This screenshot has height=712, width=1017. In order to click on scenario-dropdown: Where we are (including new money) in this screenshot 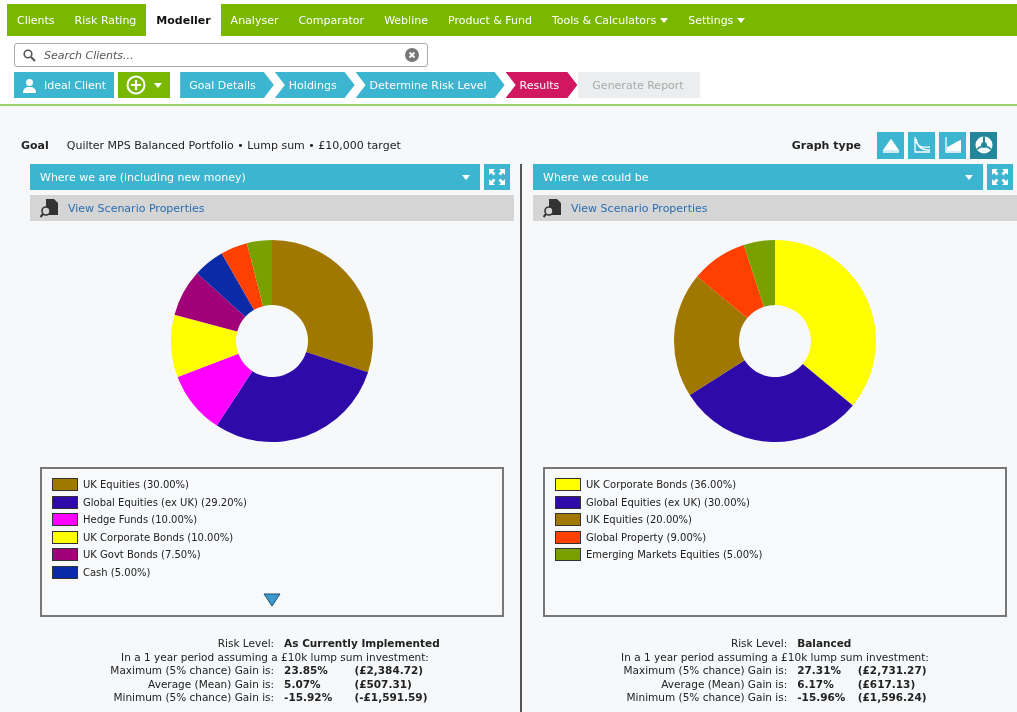, I will do `click(255, 177)`.